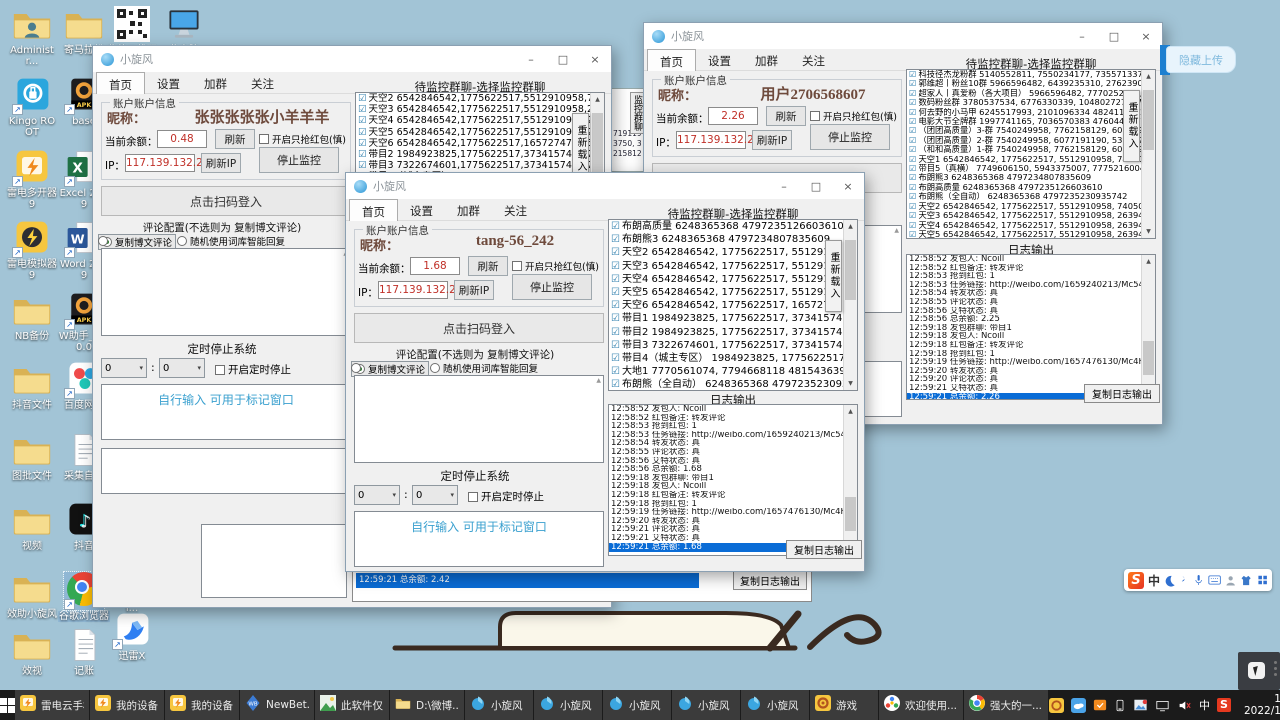 This screenshot has height=720, width=1280. I want to click on scroll-up-icon: ▲, so click(1148, 76).